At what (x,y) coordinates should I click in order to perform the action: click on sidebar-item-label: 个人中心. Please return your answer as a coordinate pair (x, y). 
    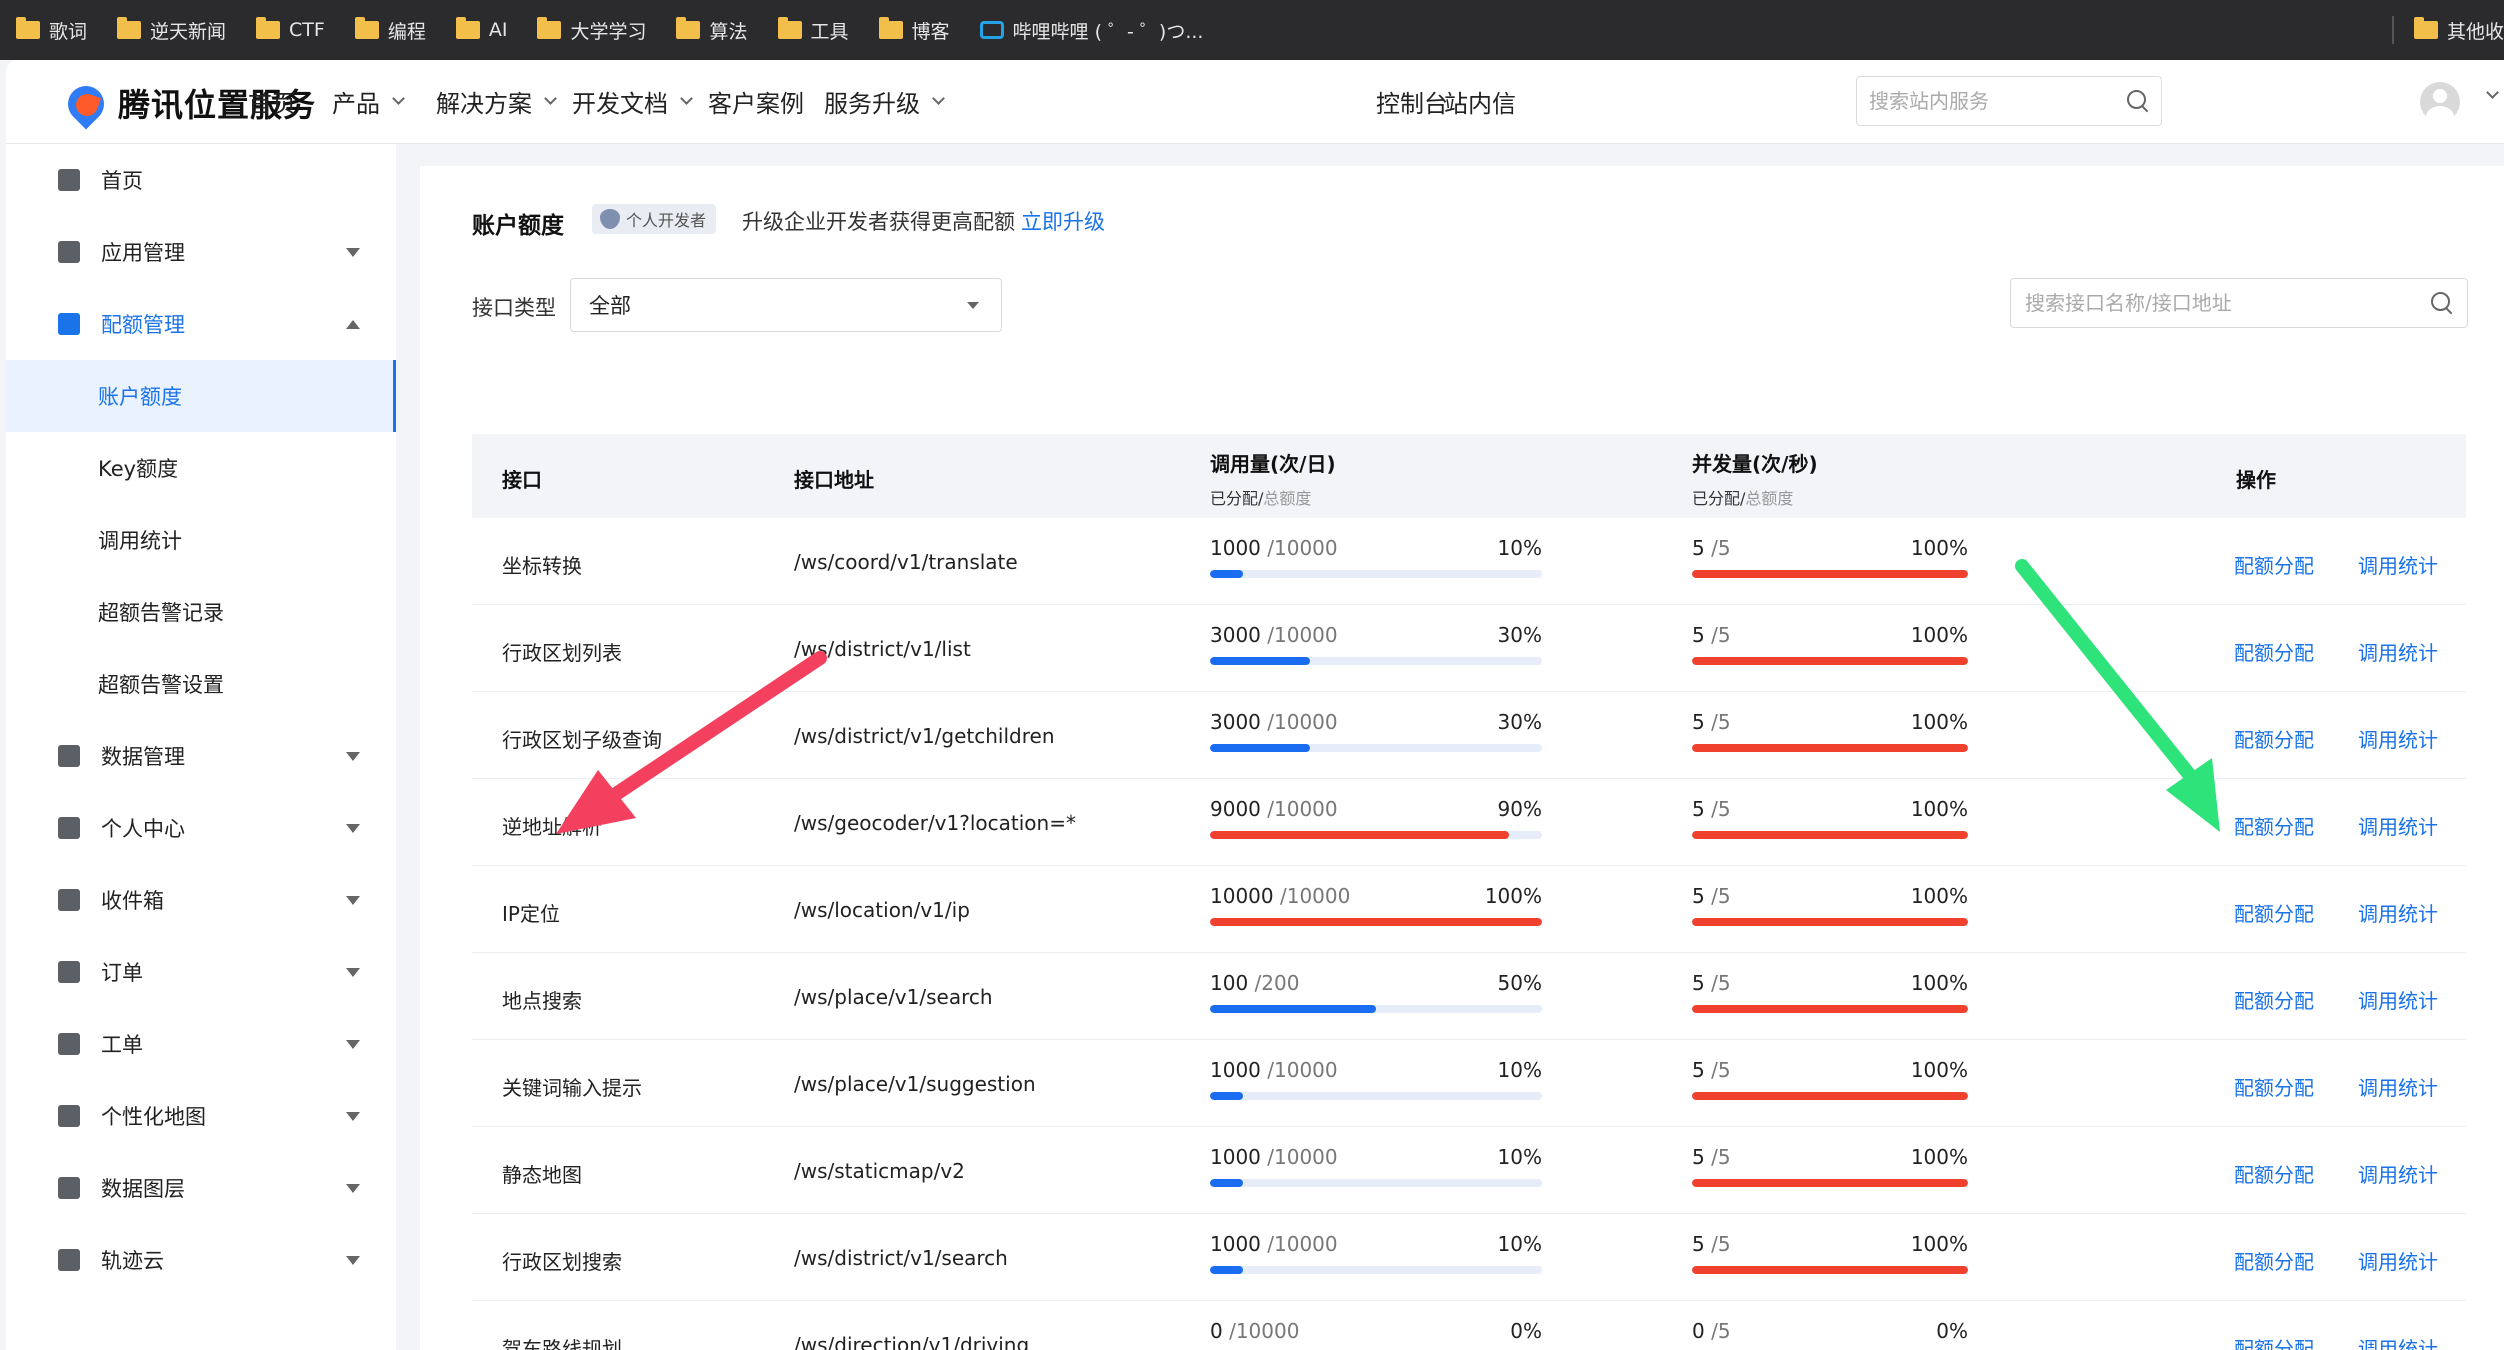
    Looking at the image, I should click on (143, 829).